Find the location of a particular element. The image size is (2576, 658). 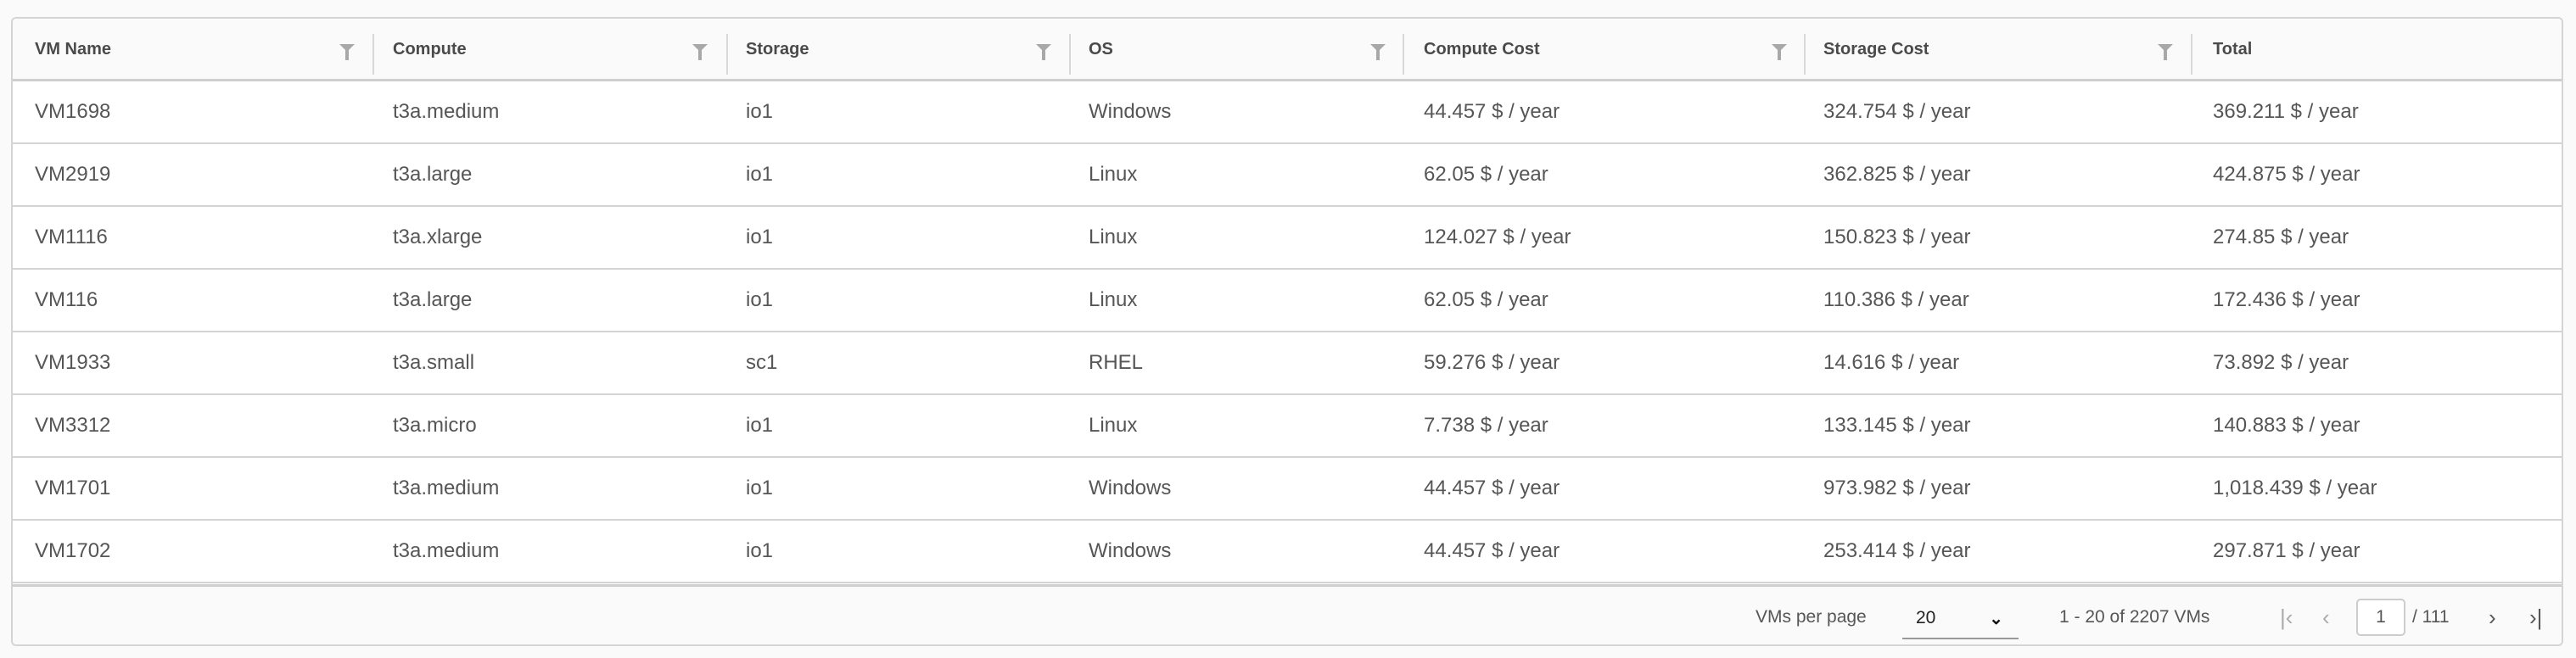

page-input: 1 is located at coordinates (2380, 617).